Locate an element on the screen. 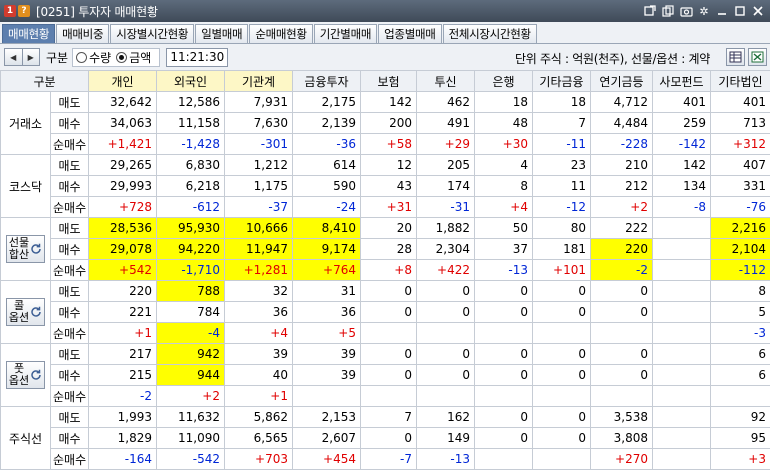 The width and height of the screenshot is (770, 474). link-icon is located at coordinates (650, 11).